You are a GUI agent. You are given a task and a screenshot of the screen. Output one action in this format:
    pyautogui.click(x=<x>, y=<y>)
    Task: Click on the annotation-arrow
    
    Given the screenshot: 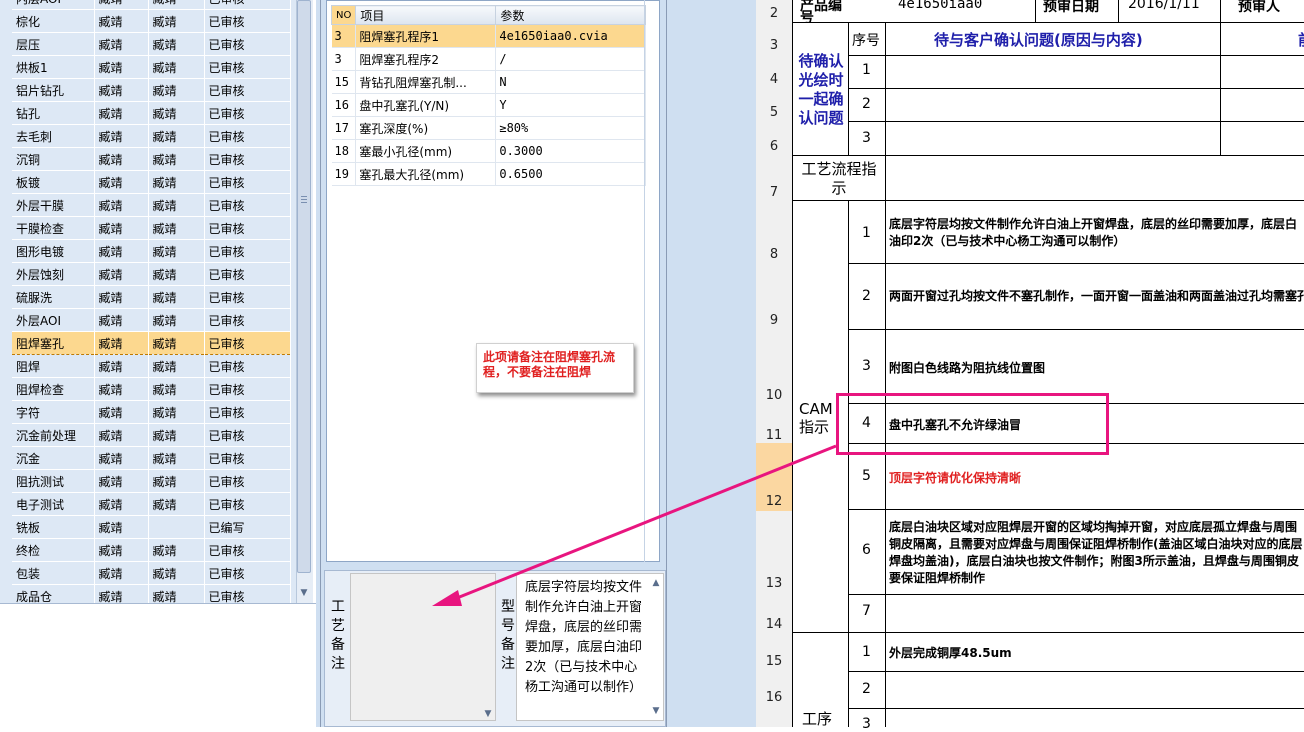 What is the action you would take?
    pyautogui.click(x=634, y=525)
    